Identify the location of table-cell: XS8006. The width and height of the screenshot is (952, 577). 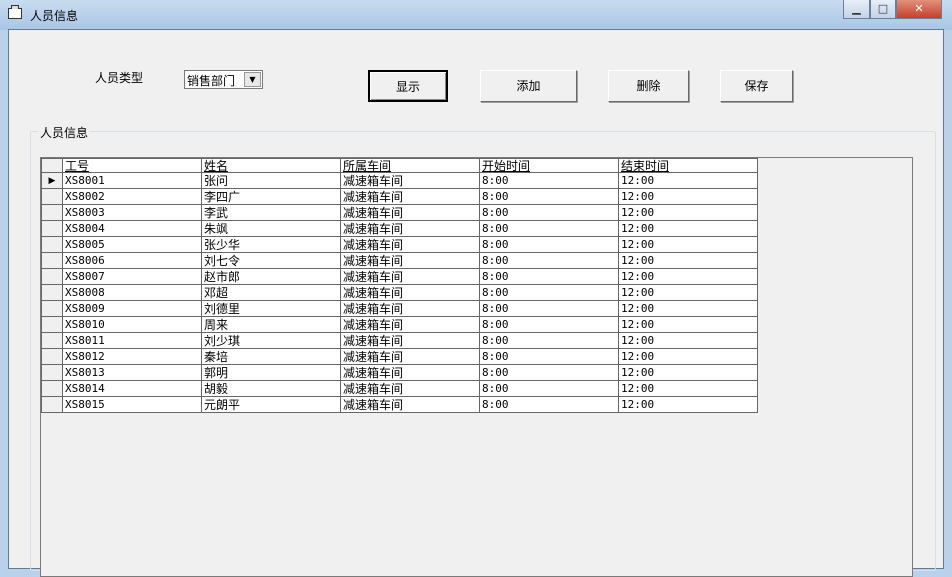
(132, 260).